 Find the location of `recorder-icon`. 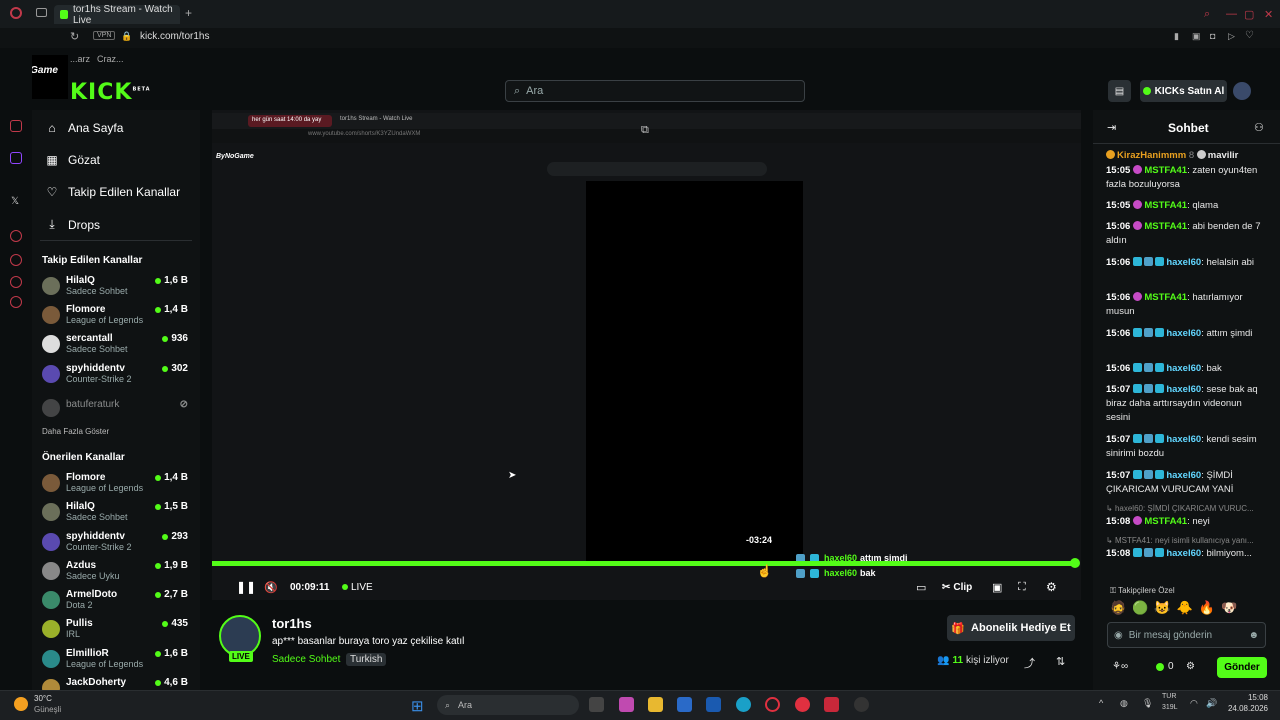

recorder-icon is located at coordinates (802, 704).